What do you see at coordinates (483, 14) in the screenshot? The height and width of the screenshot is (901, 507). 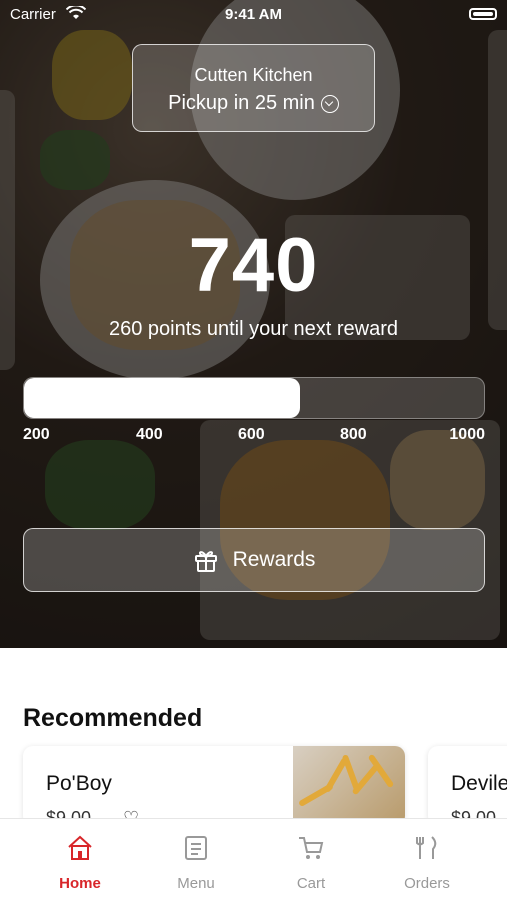 I see `battery-icon` at bounding box center [483, 14].